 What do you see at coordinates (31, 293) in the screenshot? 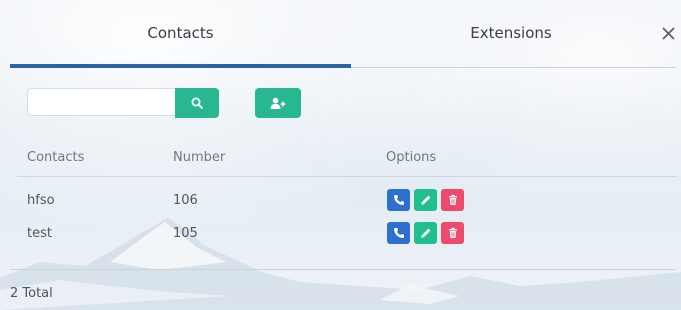
I see `total-count: 2 Total` at bounding box center [31, 293].